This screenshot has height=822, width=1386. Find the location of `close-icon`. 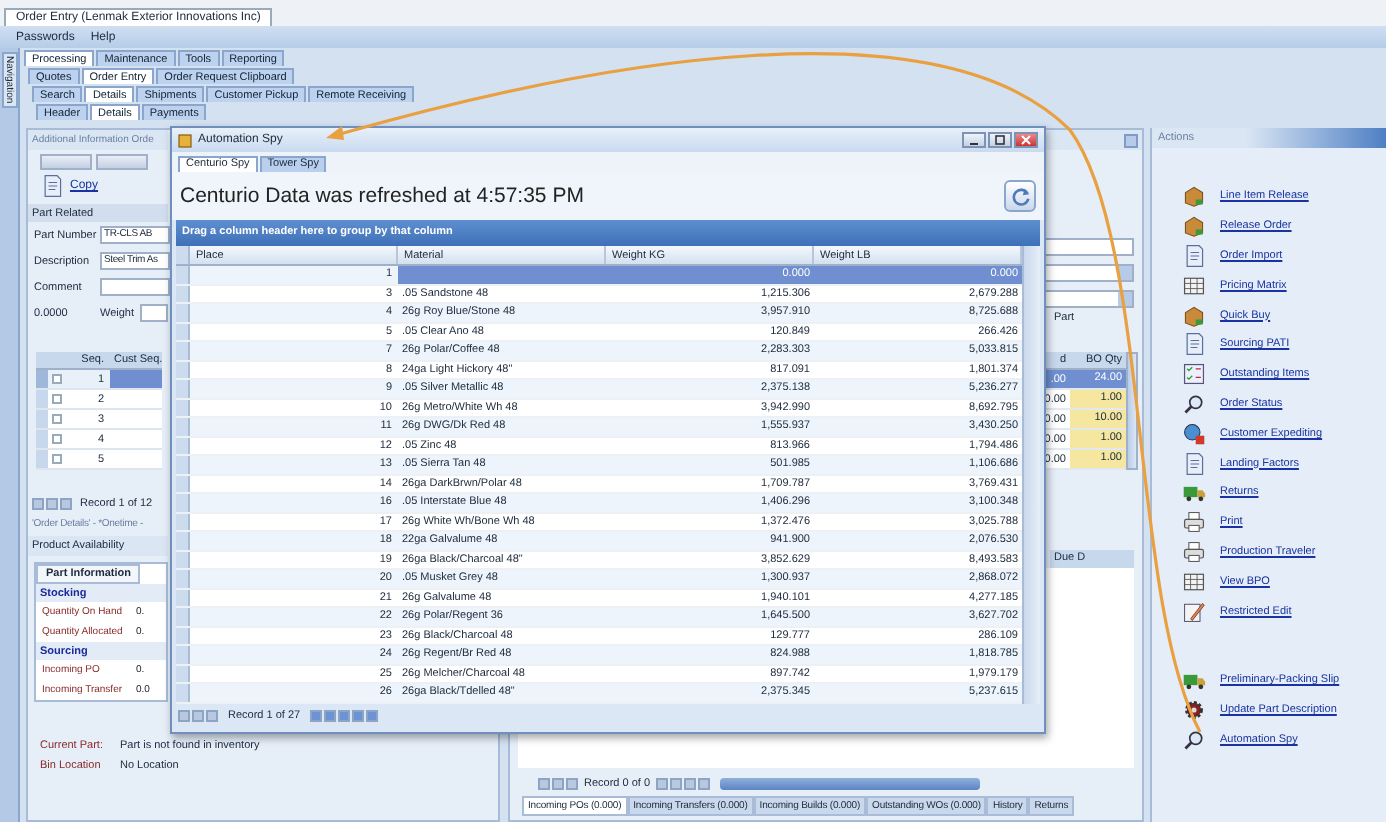

close-icon is located at coordinates (1026, 140).